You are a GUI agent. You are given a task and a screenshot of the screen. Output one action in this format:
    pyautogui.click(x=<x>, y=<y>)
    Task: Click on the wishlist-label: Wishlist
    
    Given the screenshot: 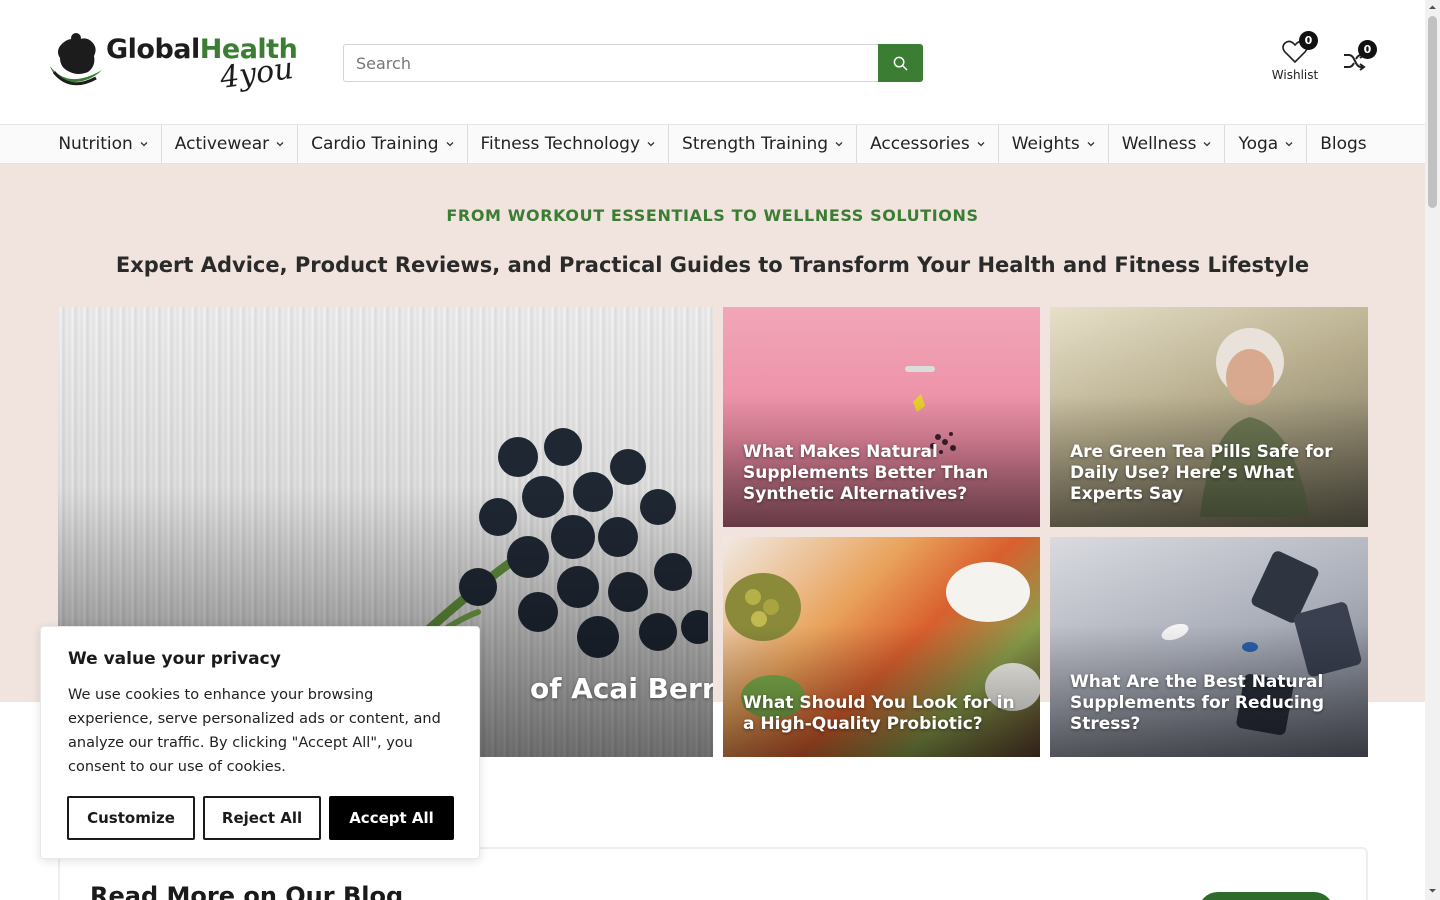 What is the action you would take?
    pyautogui.click(x=1295, y=75)
    